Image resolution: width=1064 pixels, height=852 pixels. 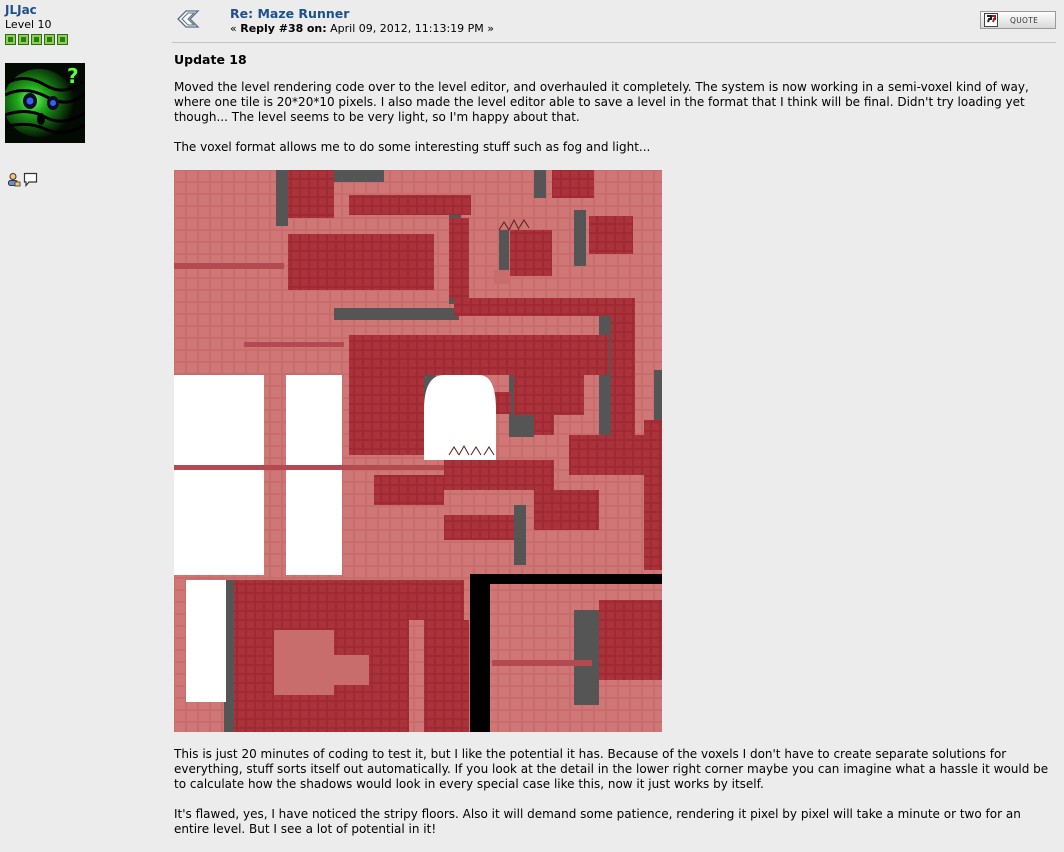 I want to click on quote-button: QUOTE, so click(x=1018, y=20).